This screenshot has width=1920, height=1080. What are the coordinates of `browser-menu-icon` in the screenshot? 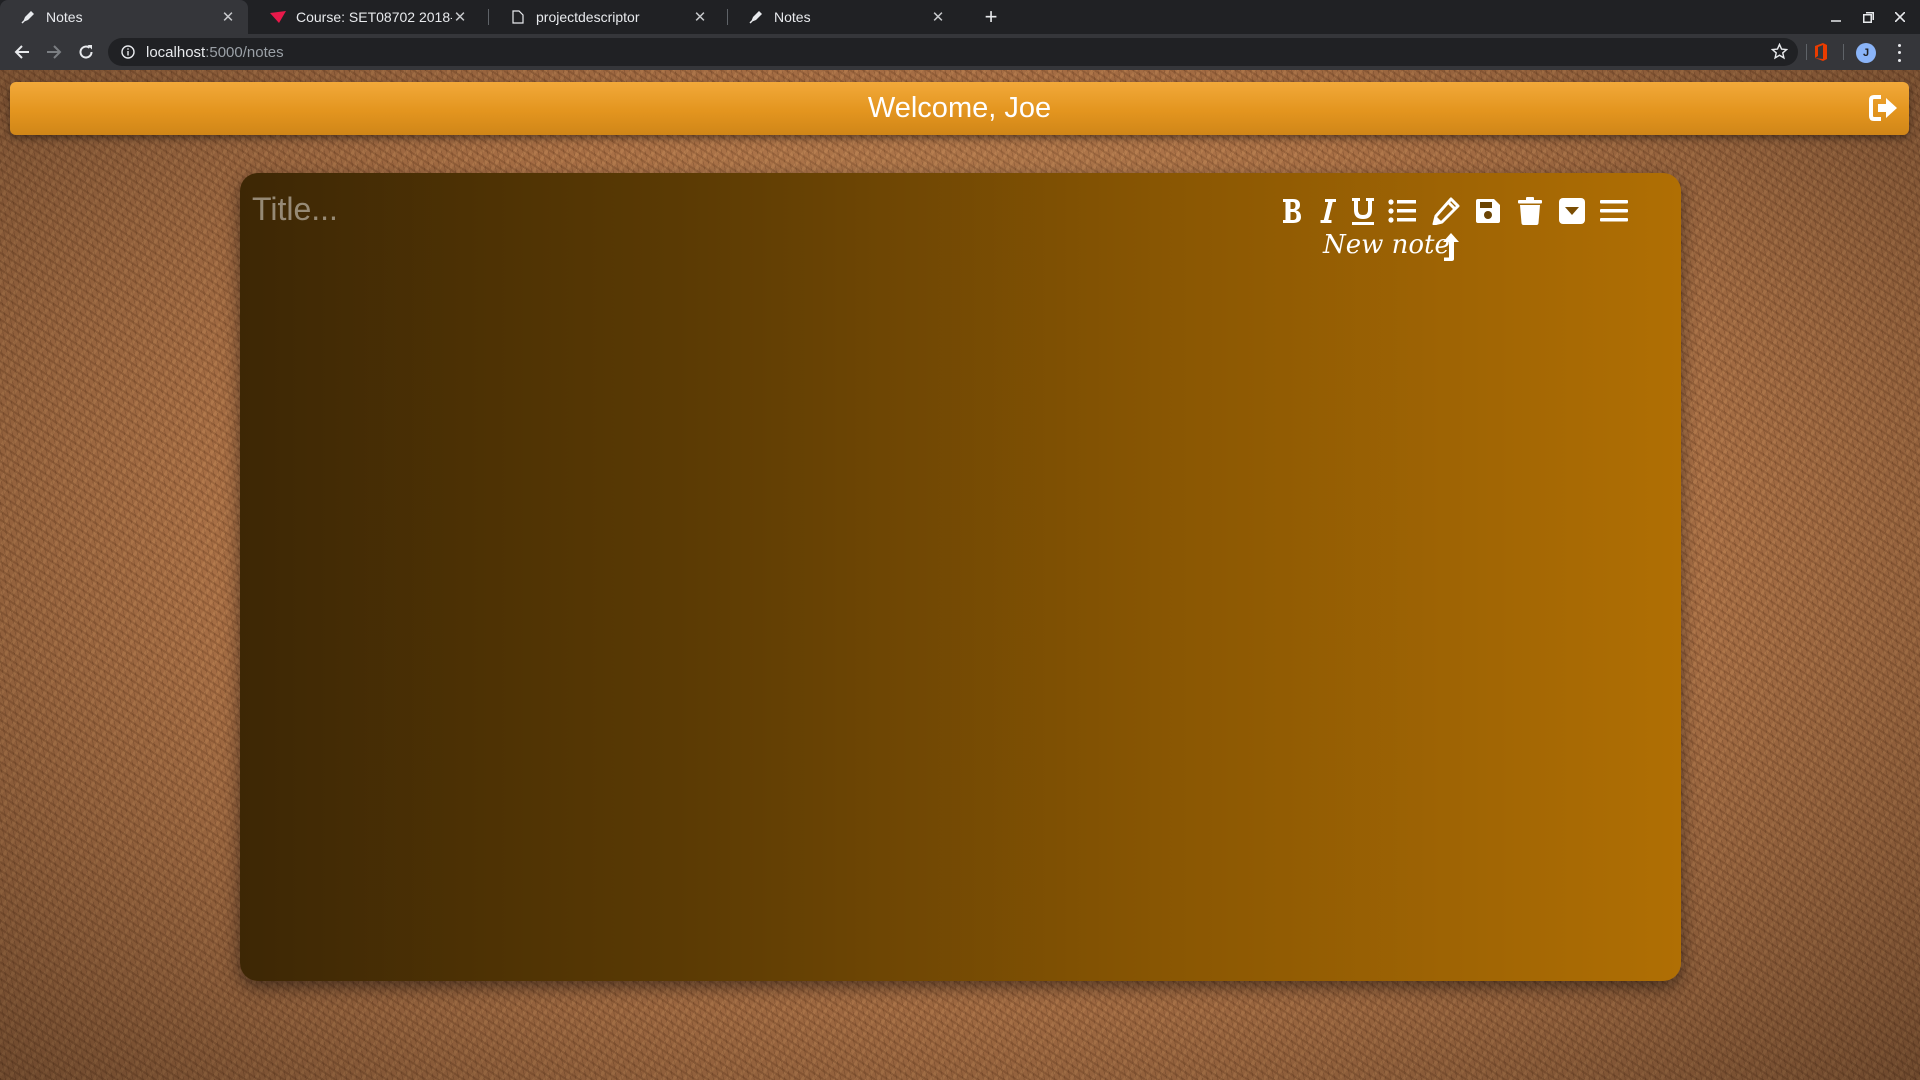 It's located at (1899, 53).